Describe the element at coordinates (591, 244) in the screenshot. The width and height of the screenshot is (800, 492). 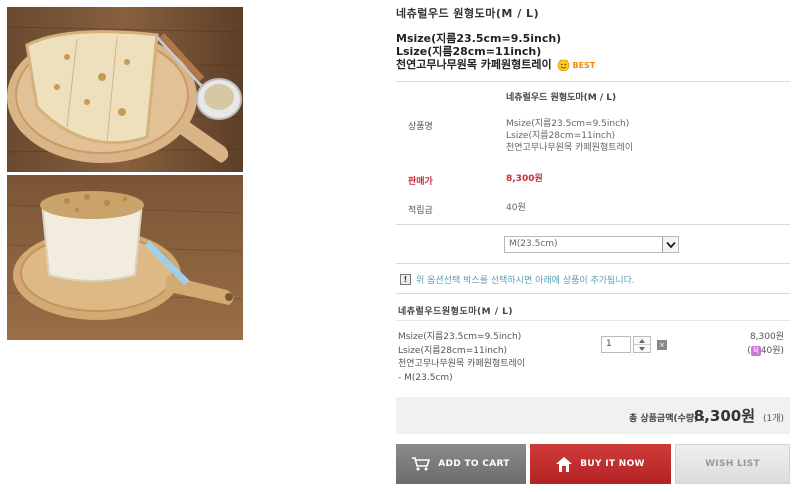
I see `option-select: M(23.5cm)` at that location.